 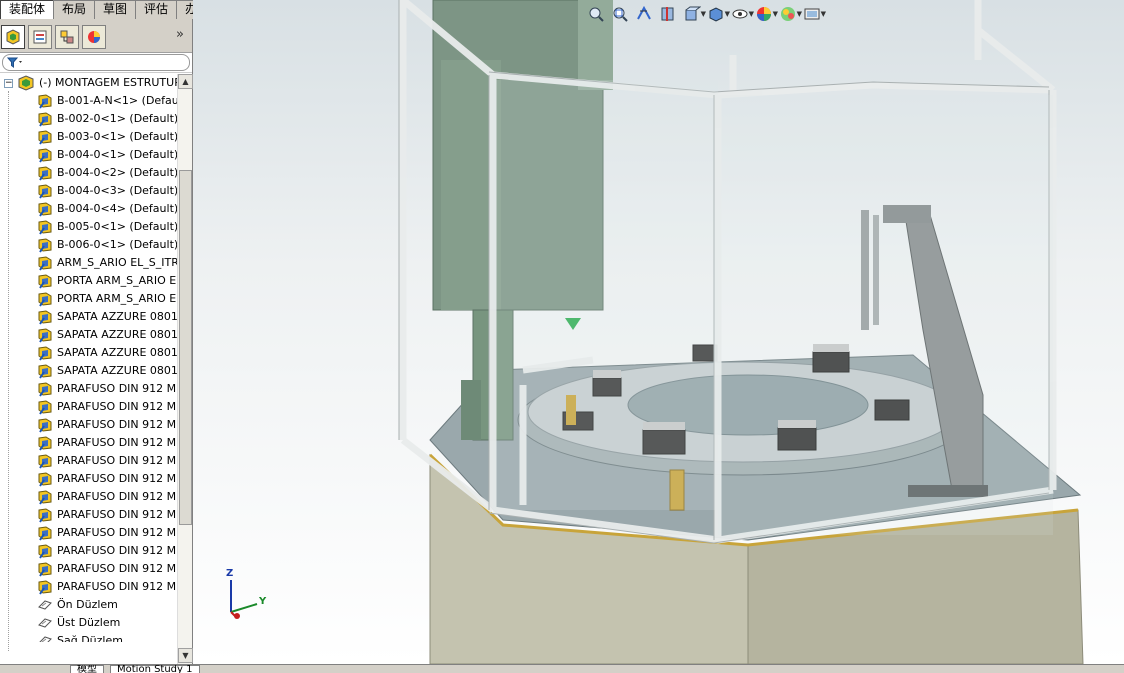 I want to click on tree-item-label: Üst Düzlem, so click(x=89, y=622).